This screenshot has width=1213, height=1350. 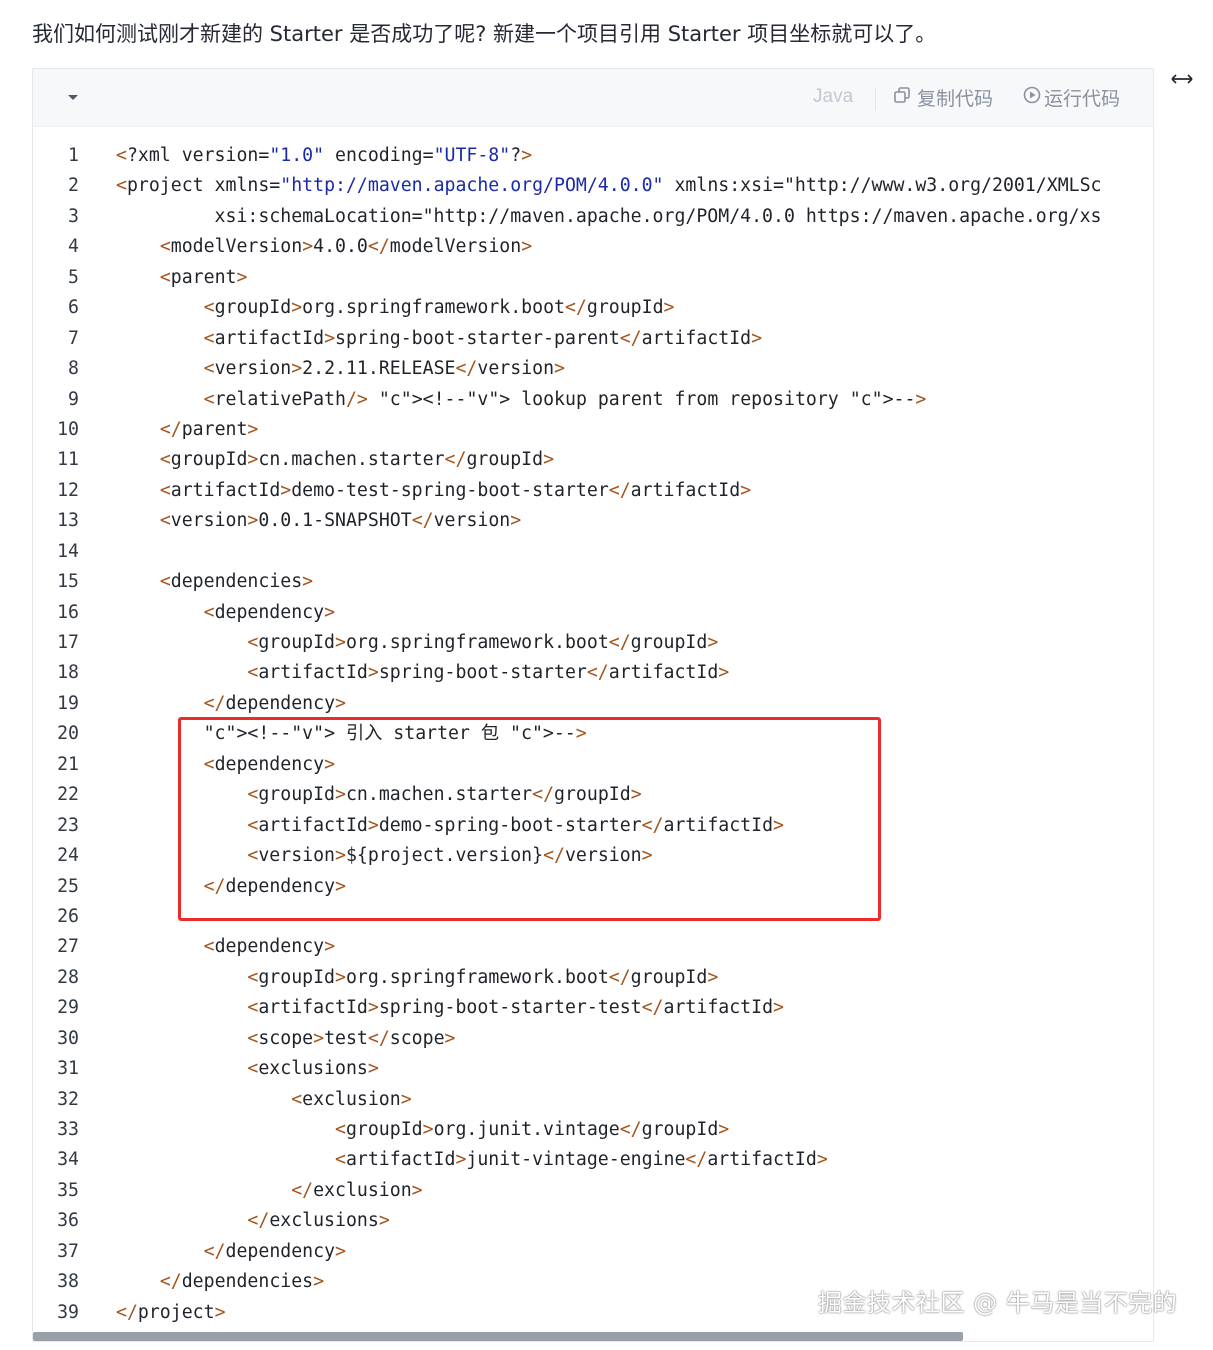 I want to click on code-text: <exclusion>, so click(x=351, y=1099).